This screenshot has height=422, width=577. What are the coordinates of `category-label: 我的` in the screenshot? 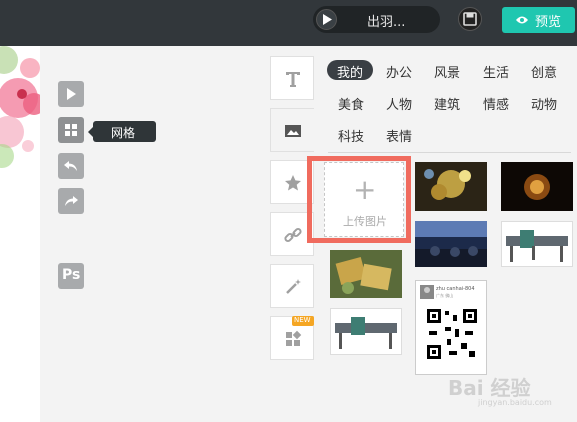 It's located at (350, 73).